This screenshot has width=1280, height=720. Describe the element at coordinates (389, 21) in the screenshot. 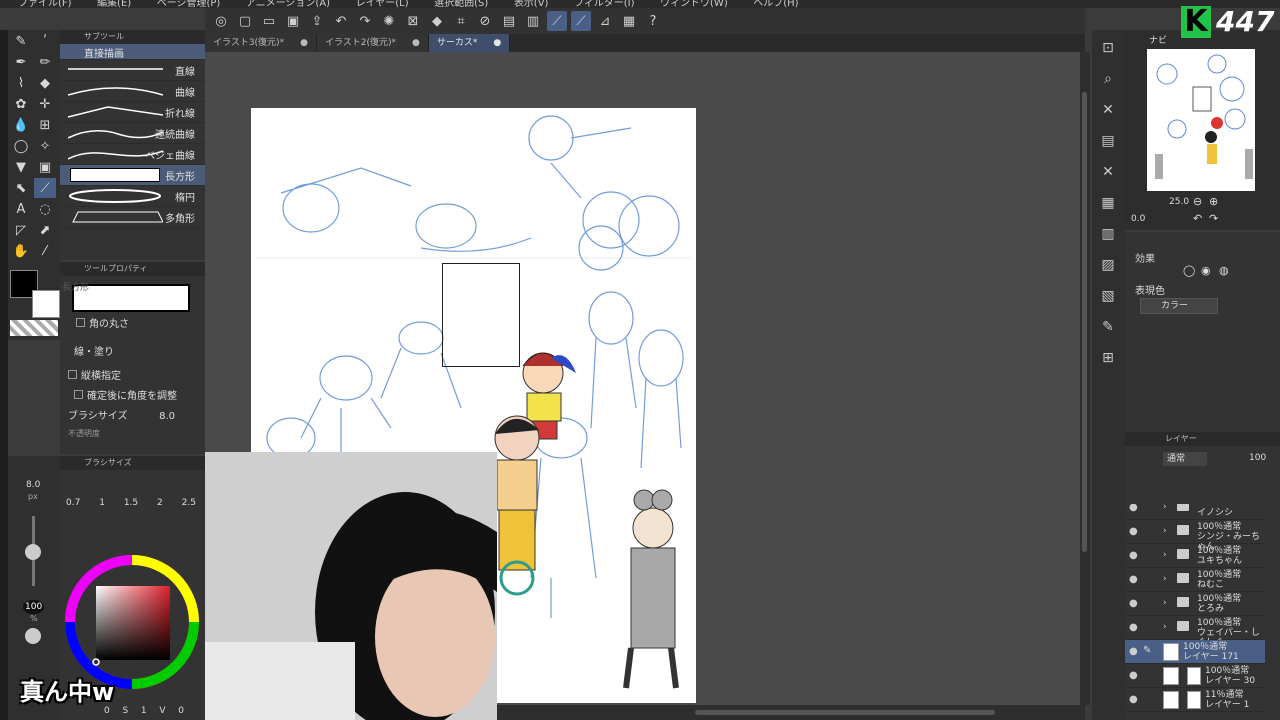

I see `loading-icon: ✺` at that location.